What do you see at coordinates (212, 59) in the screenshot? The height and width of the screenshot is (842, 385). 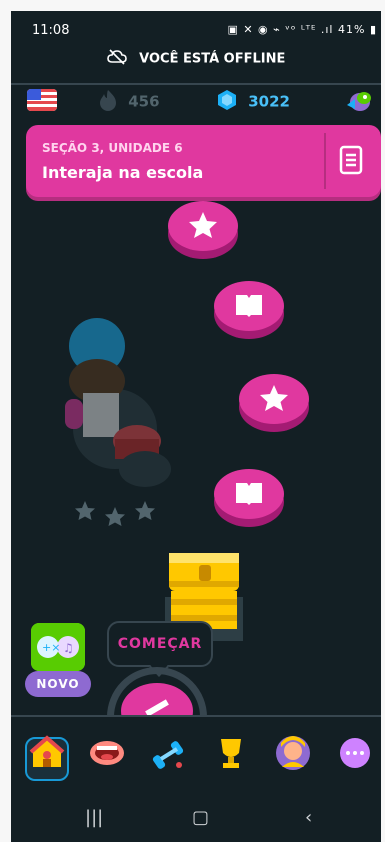 I see `offline-text: VOCÊ ESTÁ OFFLINE` at bounding box center [212, 59].